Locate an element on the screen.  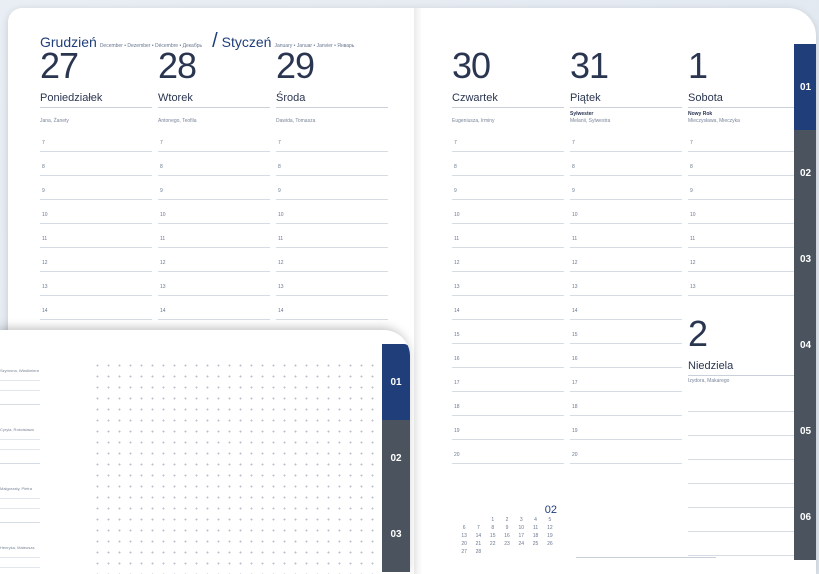
mini-calendar-day: 8 is located at coordinates (493, 528).